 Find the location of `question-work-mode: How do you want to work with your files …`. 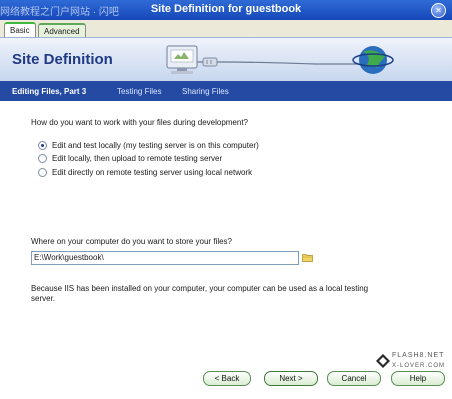

question-work-mode: How do you want to work with your files … is located at coordinates (139, 122).